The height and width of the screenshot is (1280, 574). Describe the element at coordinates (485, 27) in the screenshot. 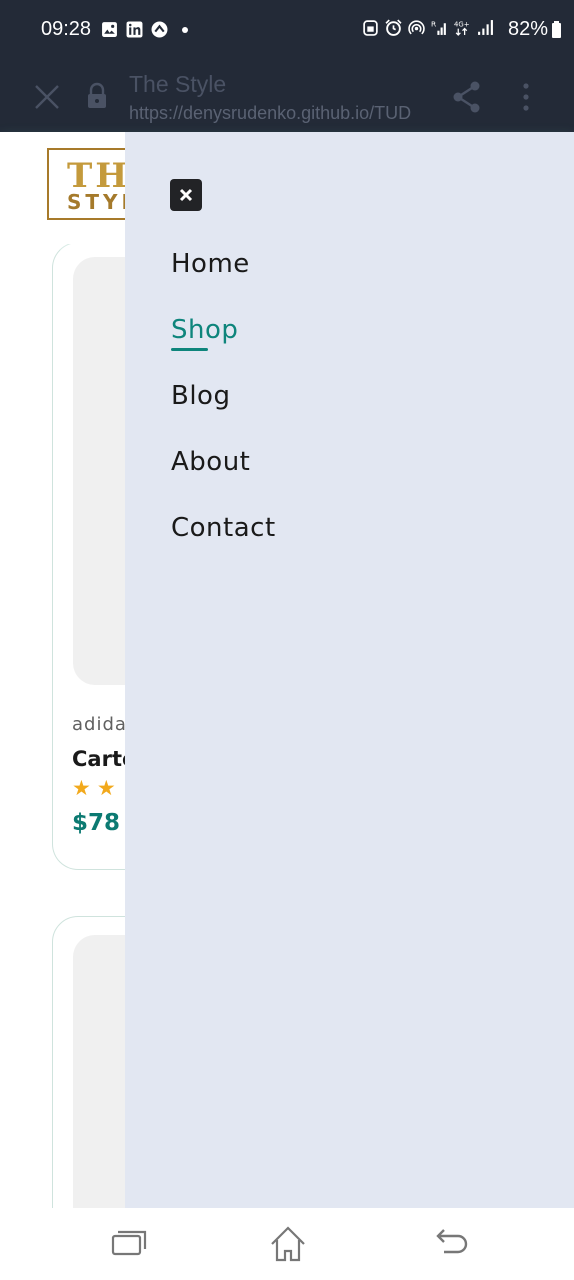

I see `signal-icon` at that location.